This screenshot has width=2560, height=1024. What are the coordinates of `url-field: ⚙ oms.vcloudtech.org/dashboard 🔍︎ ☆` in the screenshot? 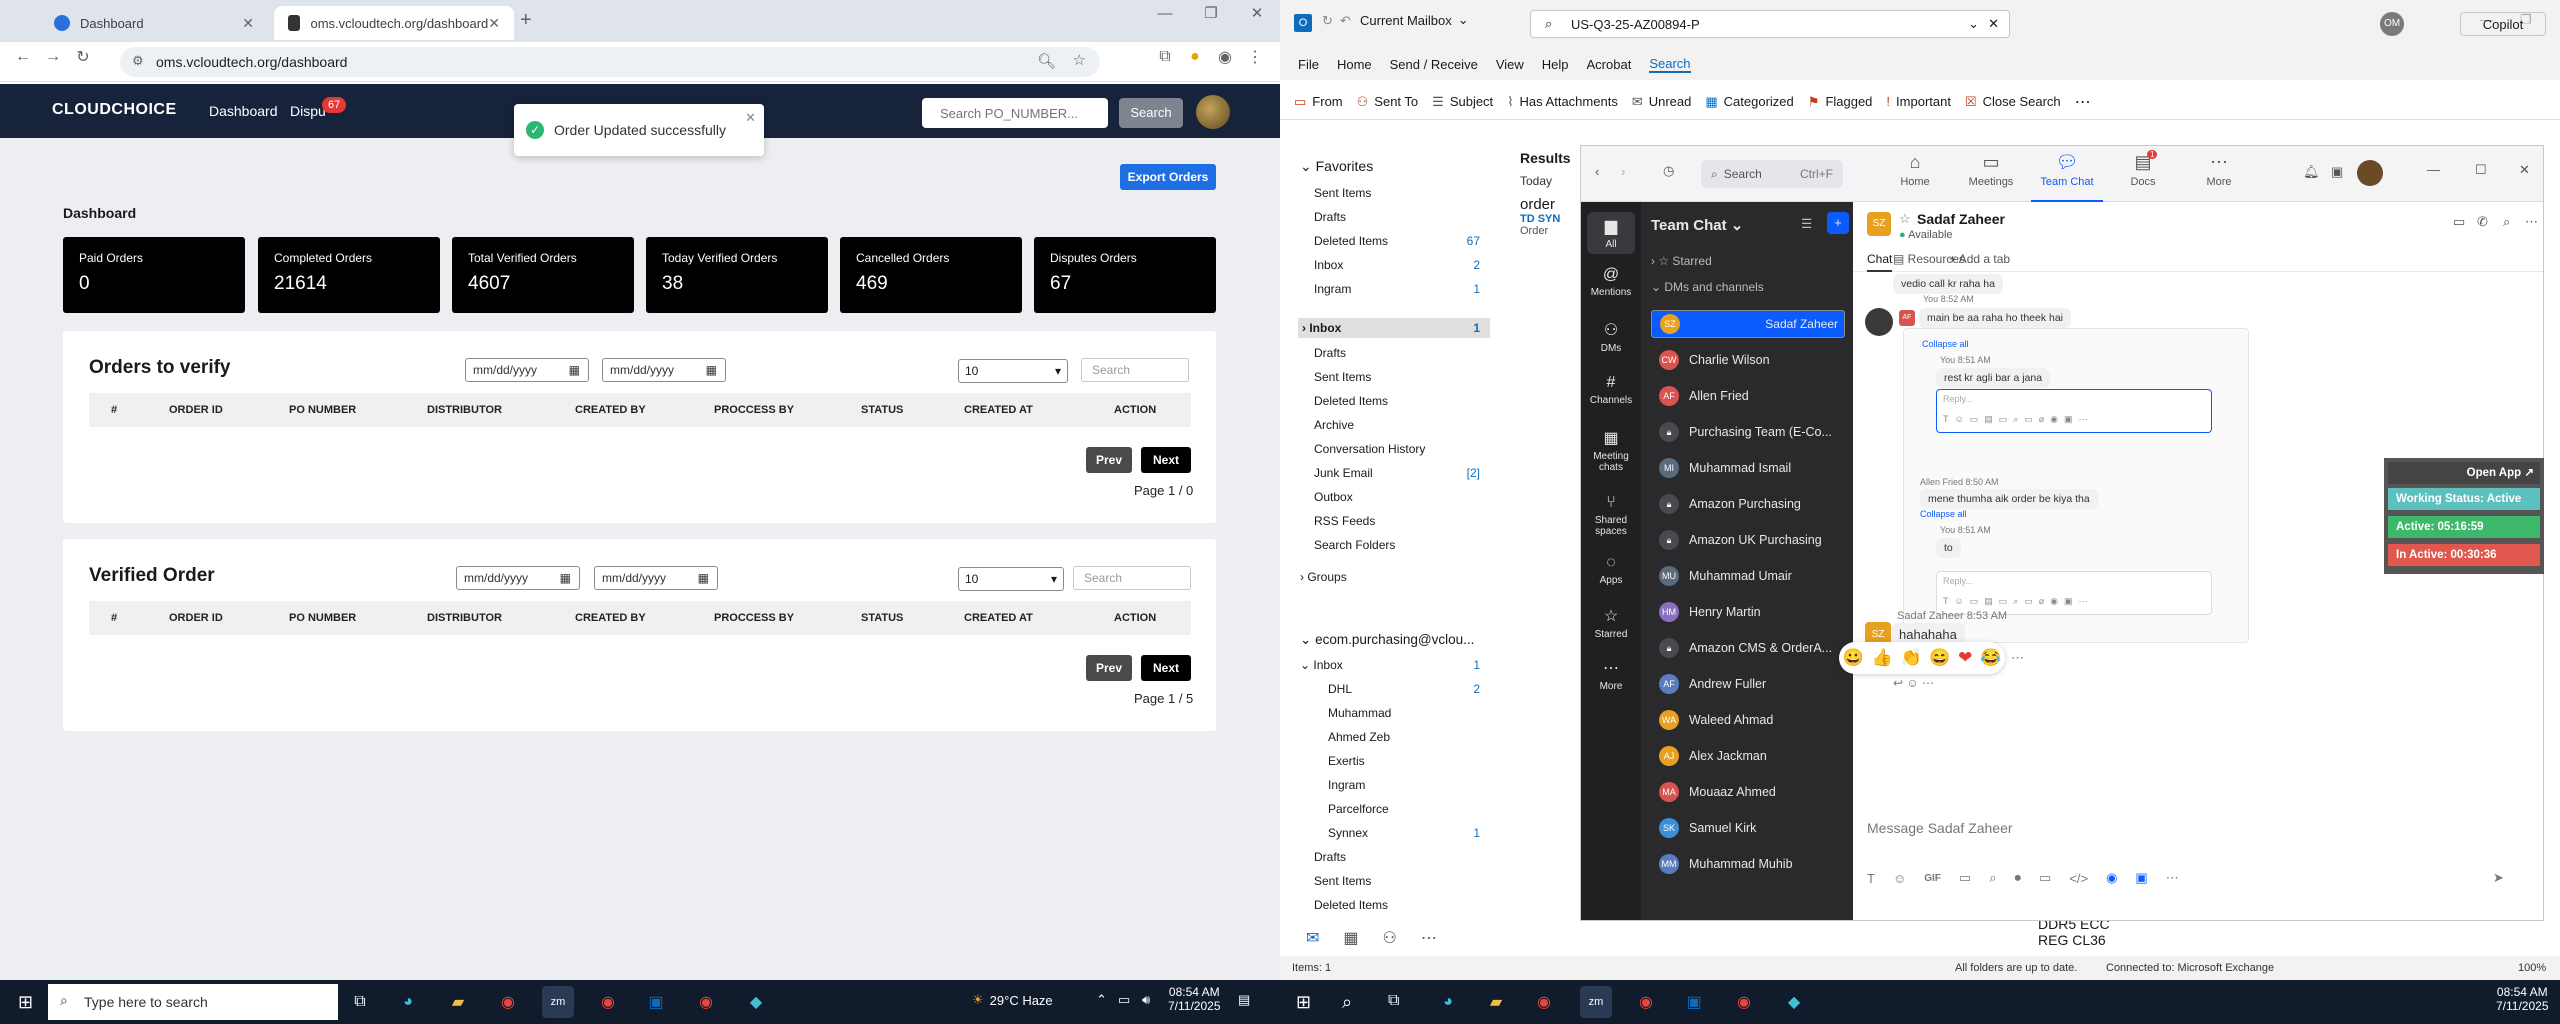 It's located at (610, 62).